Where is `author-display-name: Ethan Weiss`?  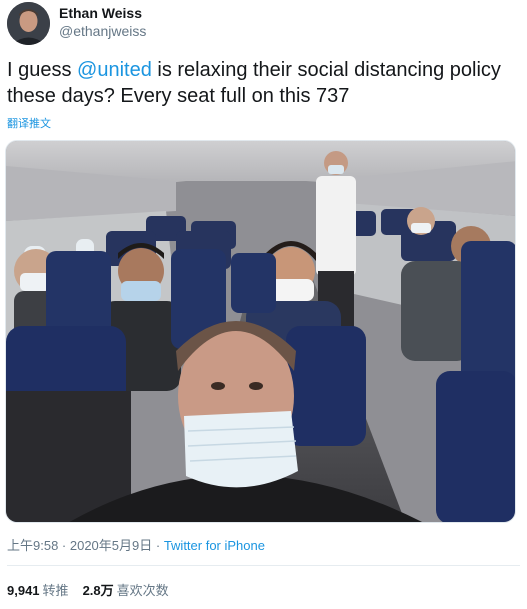 author-display-name: Ethan Weiss is located at coordinates (102, 13).